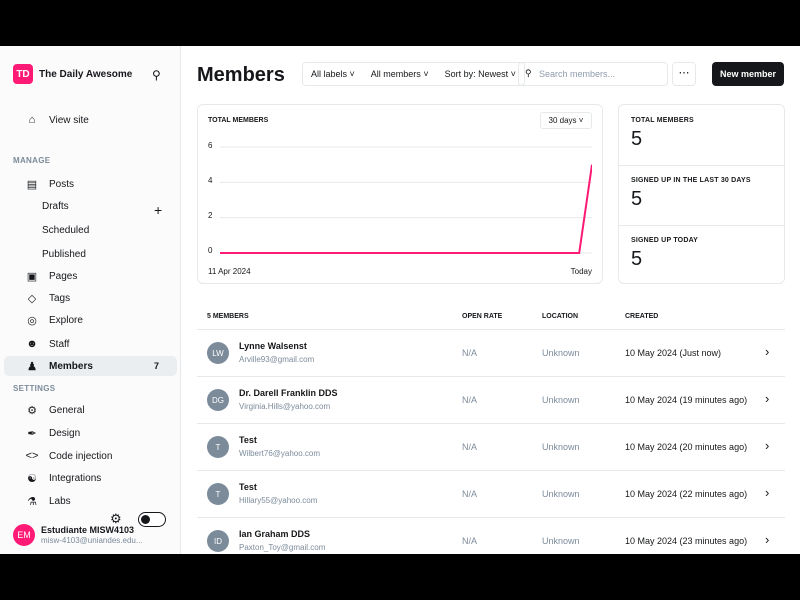  Describe the element at coordinates (684, 74) in the screenshot. I see `more-actions-button: ⋯` at that location.